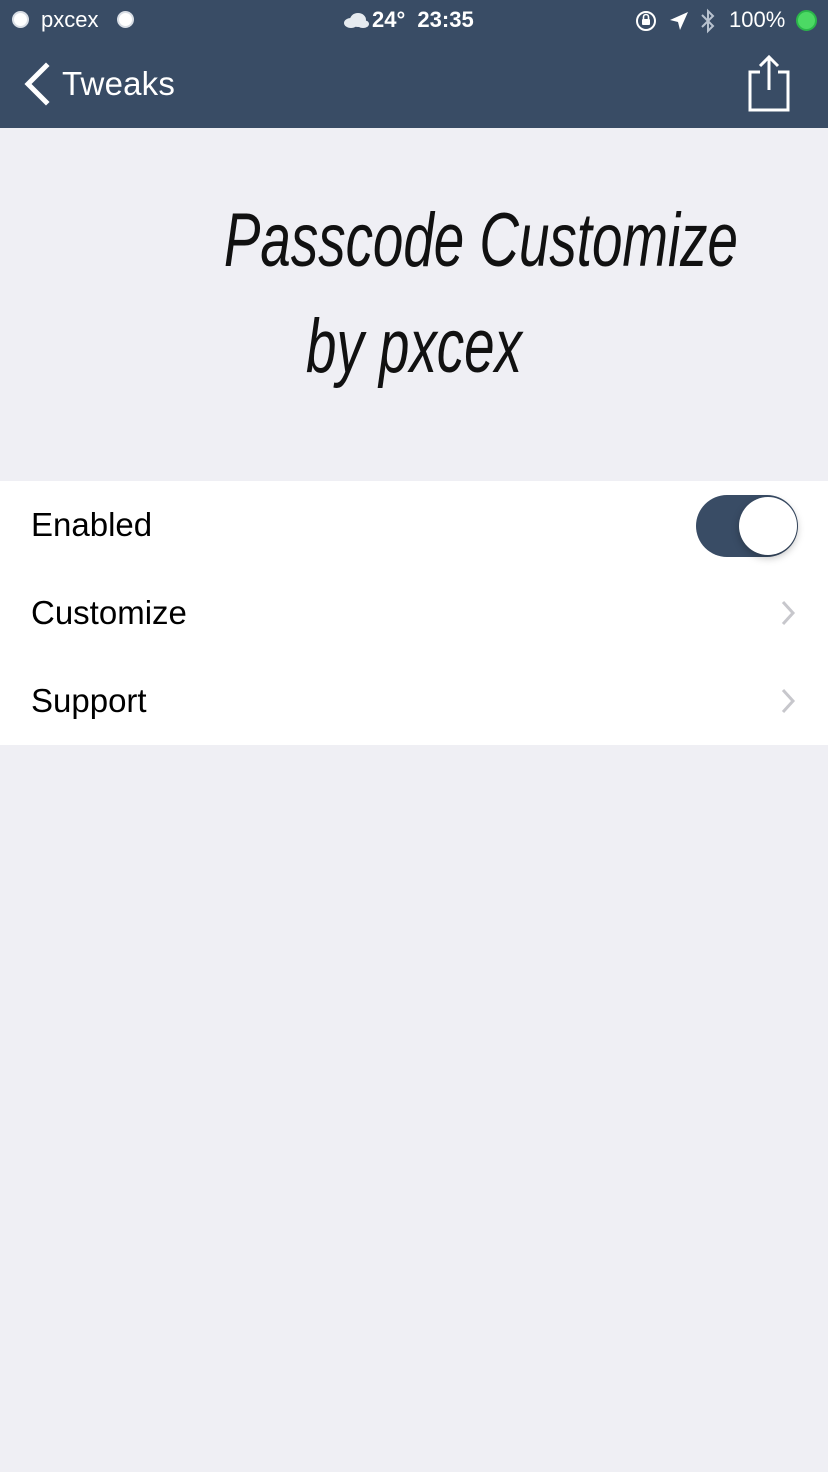  What do you see at coordinates (768, 526) in the screenshot?
I see `toggle-knob` at bounding box center [768, 526].